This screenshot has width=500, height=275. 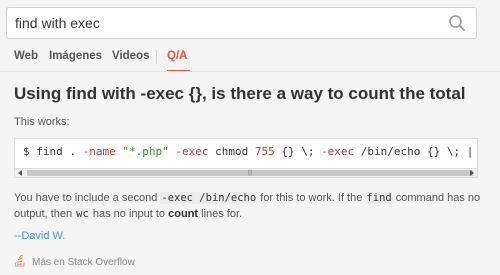 I want to click on inline-code: find, so click(x=379, y=198).